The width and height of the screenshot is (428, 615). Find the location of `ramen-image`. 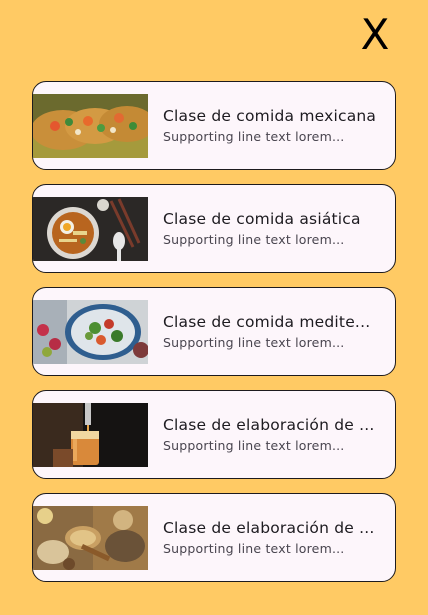

ramen-image is located at coordinates (90, 229).